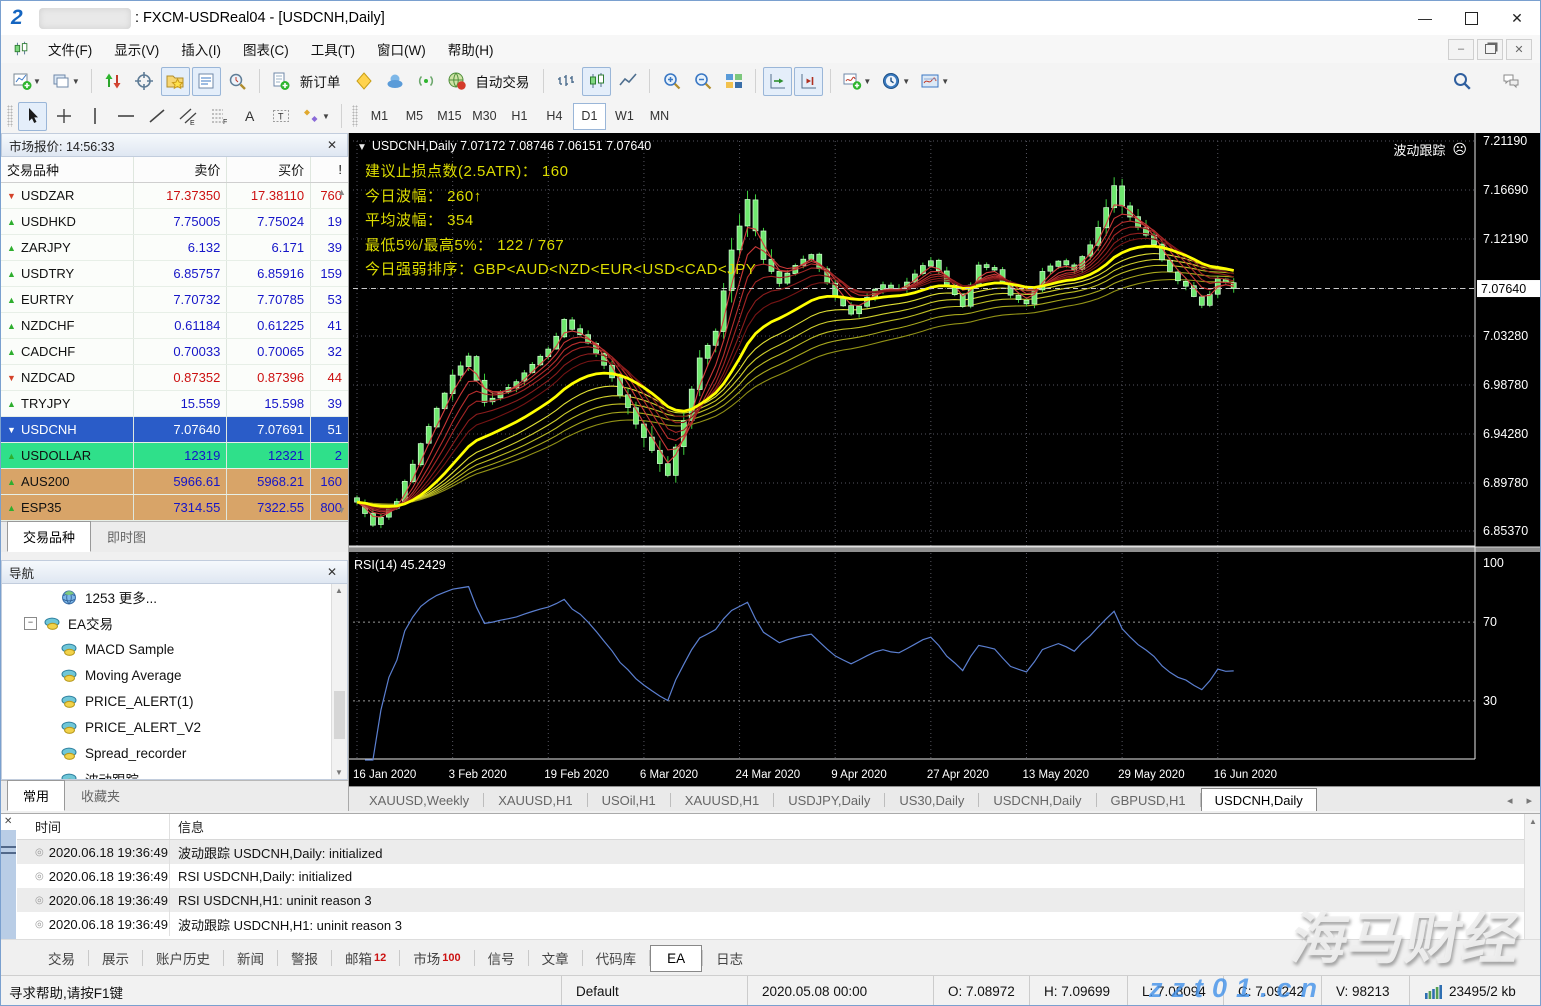 The image size is (1541, 1006). I want to click on channel-tool-button, so click(187, 116).